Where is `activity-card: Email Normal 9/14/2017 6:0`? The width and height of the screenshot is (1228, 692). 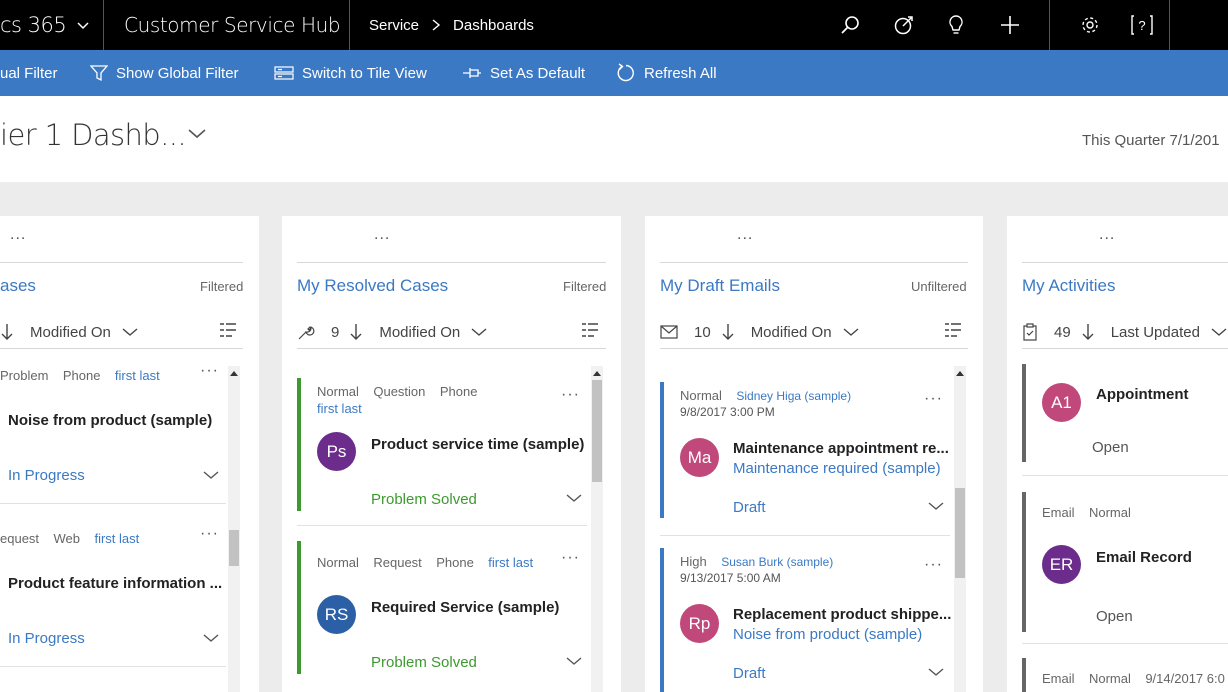
activity-card: Email Normal 9/14/2017 6:0 is located at coordinates (1125, 675).